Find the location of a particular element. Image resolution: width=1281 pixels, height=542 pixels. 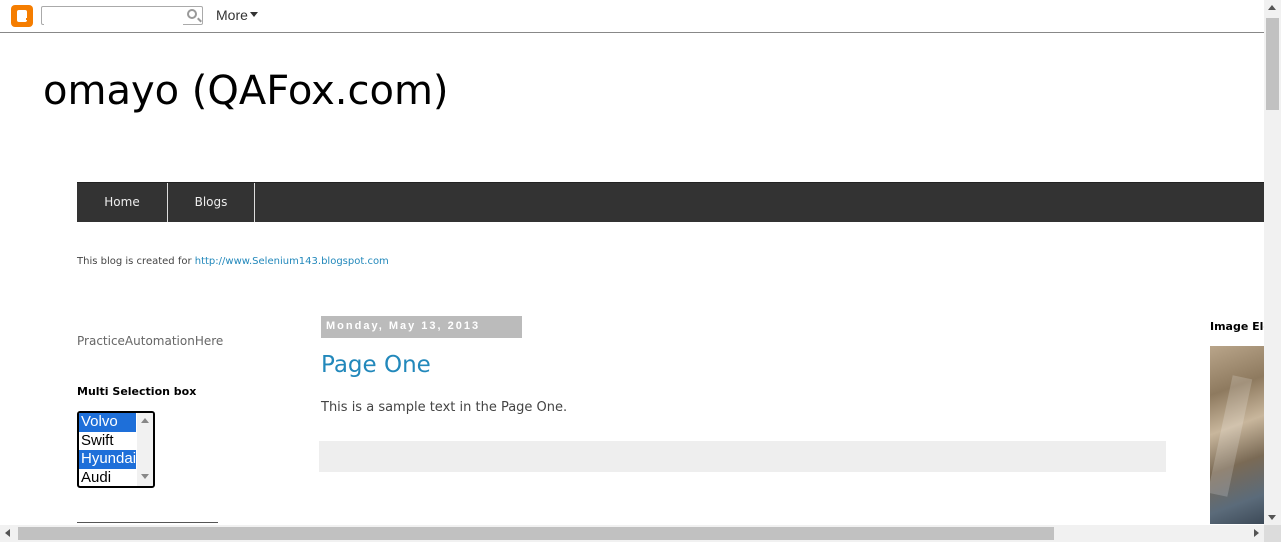

scroll-up-icon is located at coordinates (1272, 7).